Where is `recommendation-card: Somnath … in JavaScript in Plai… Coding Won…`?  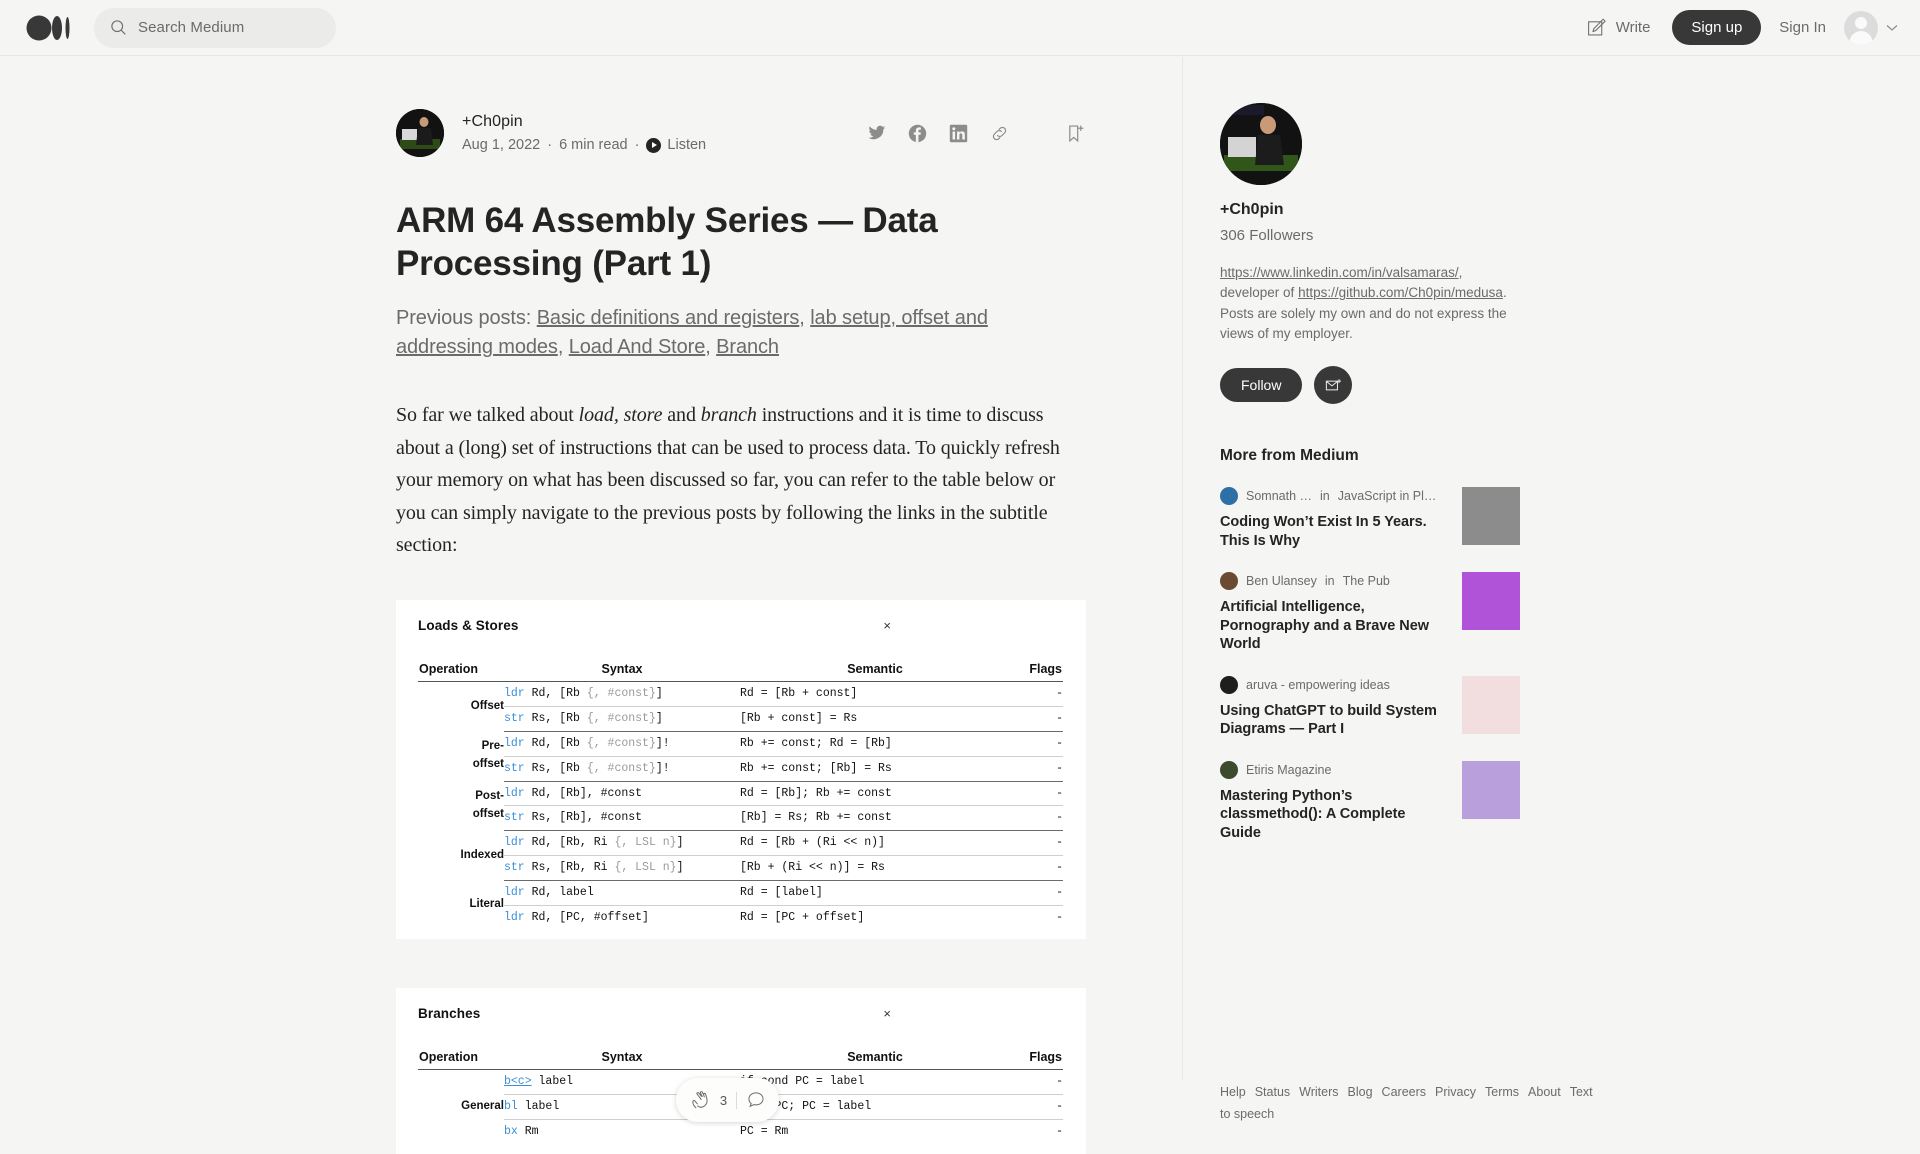 recommendation-card: Somnath … in JavaScript in Plai… Coding Won… is located at coordinates (1370, 518).